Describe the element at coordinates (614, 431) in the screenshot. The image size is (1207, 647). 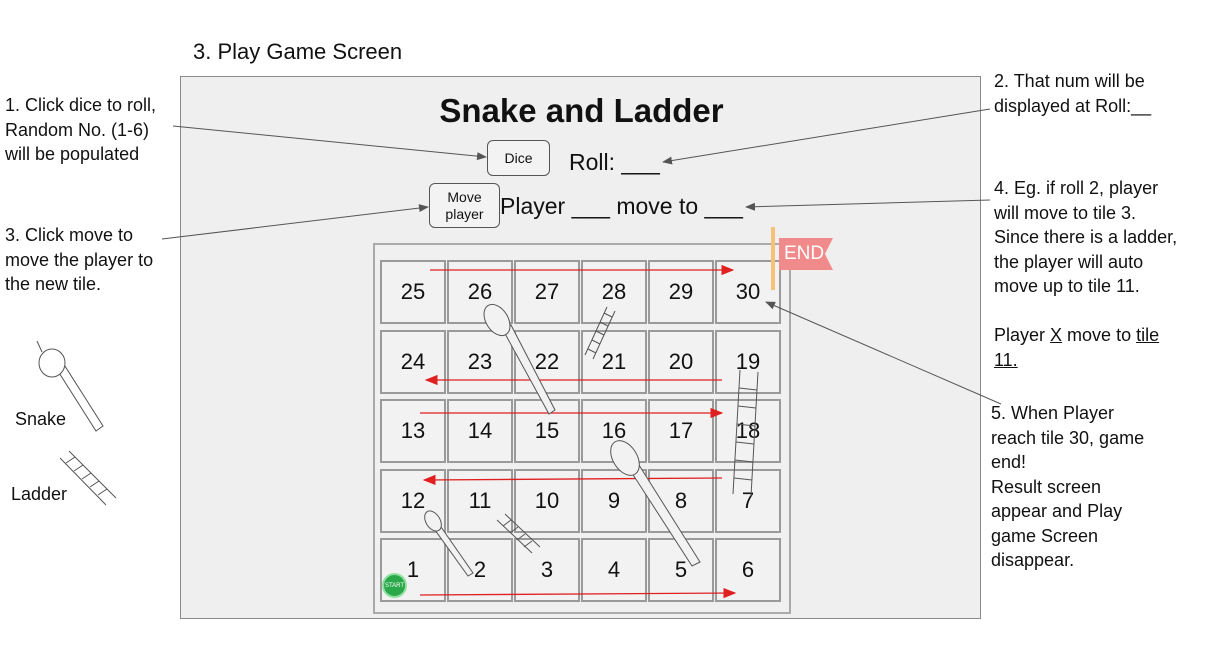
I see `board-tile: 16` at that location.